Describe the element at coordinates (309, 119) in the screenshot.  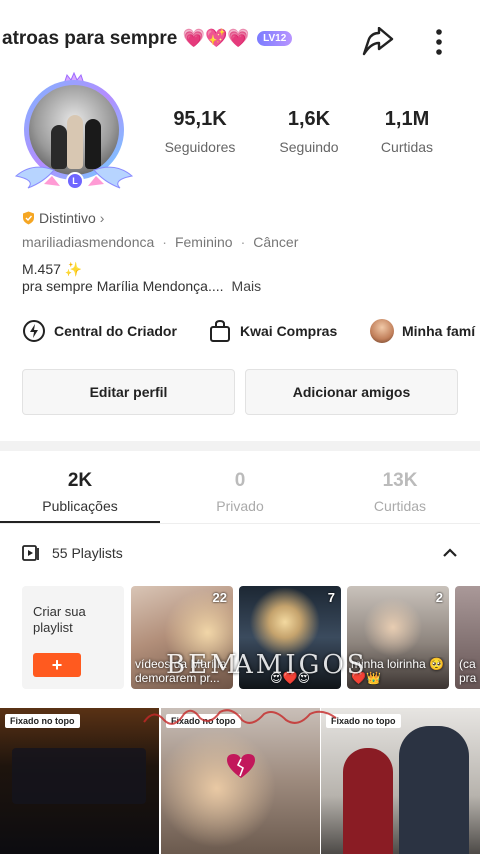
I see `following-count: 1,6K` at that location.